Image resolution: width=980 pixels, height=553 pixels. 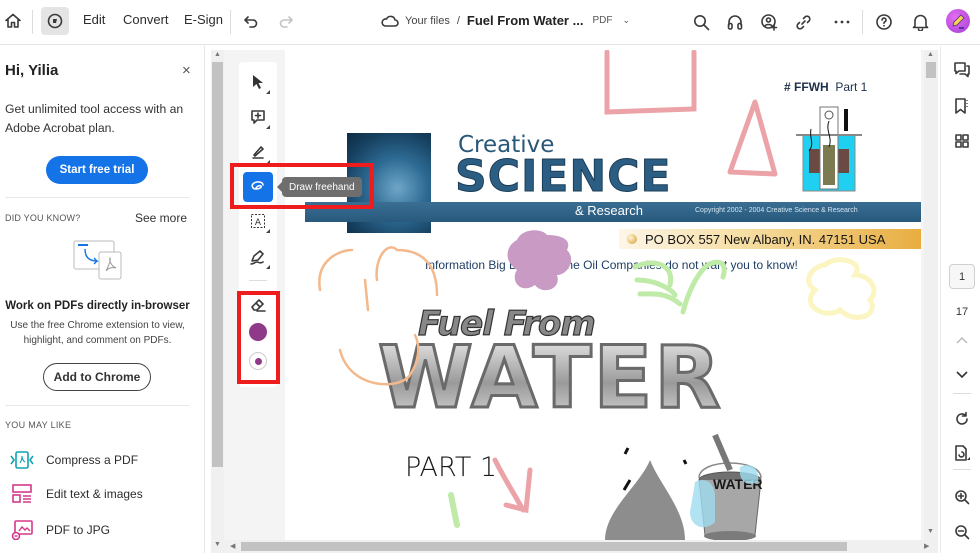 I want to click on support-button, so click(x=735, y=22).